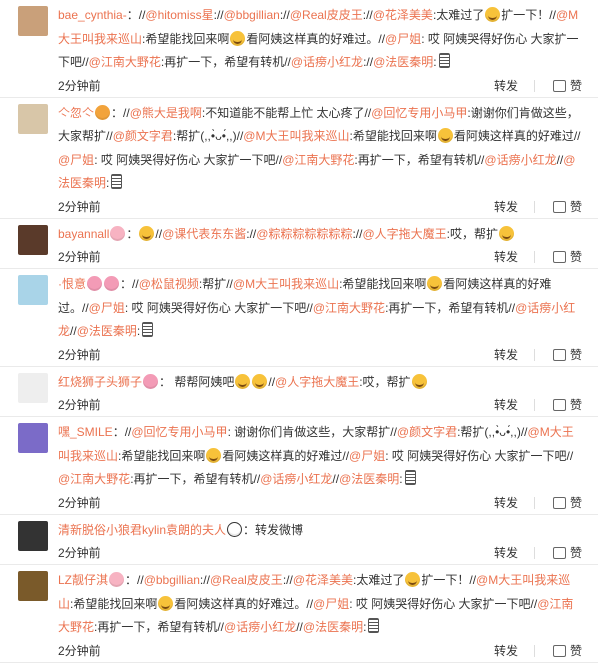 The image size is (598, 665). Describe the element at coordinates (166, 113) in the screenshot. I see `mention-link: @熊大是我啊` at that location.